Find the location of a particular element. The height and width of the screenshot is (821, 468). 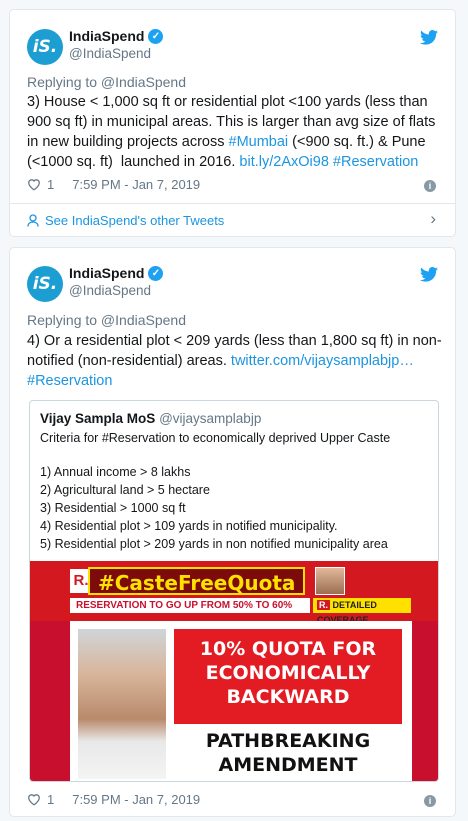

quoted-author-row: Vijay Sampla MoS @vijaysamplabjp is located at coordinates (150, 418).